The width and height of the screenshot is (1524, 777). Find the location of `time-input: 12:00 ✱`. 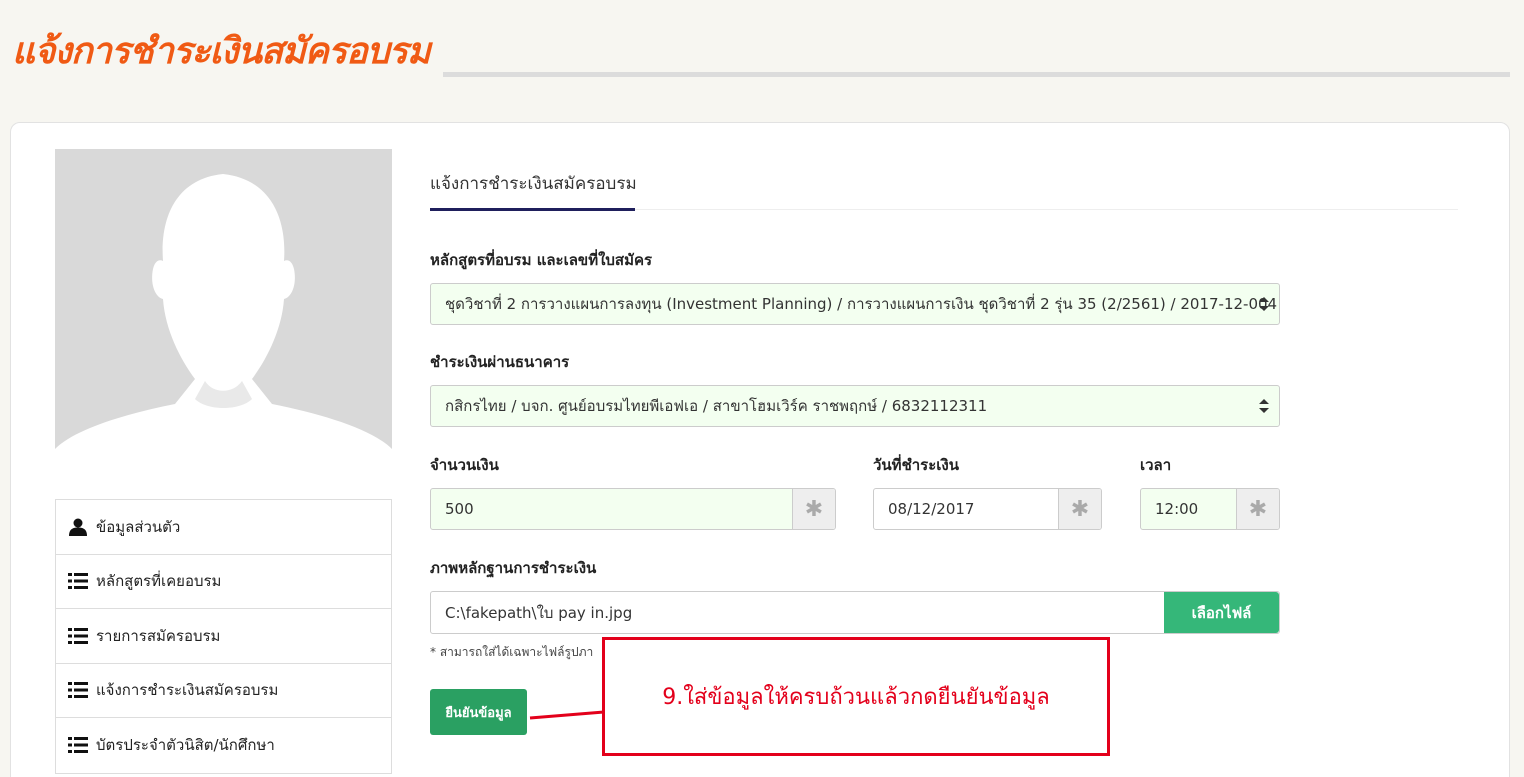

time-input: 12:00 ✱ is located at coordinates (1210, 509).